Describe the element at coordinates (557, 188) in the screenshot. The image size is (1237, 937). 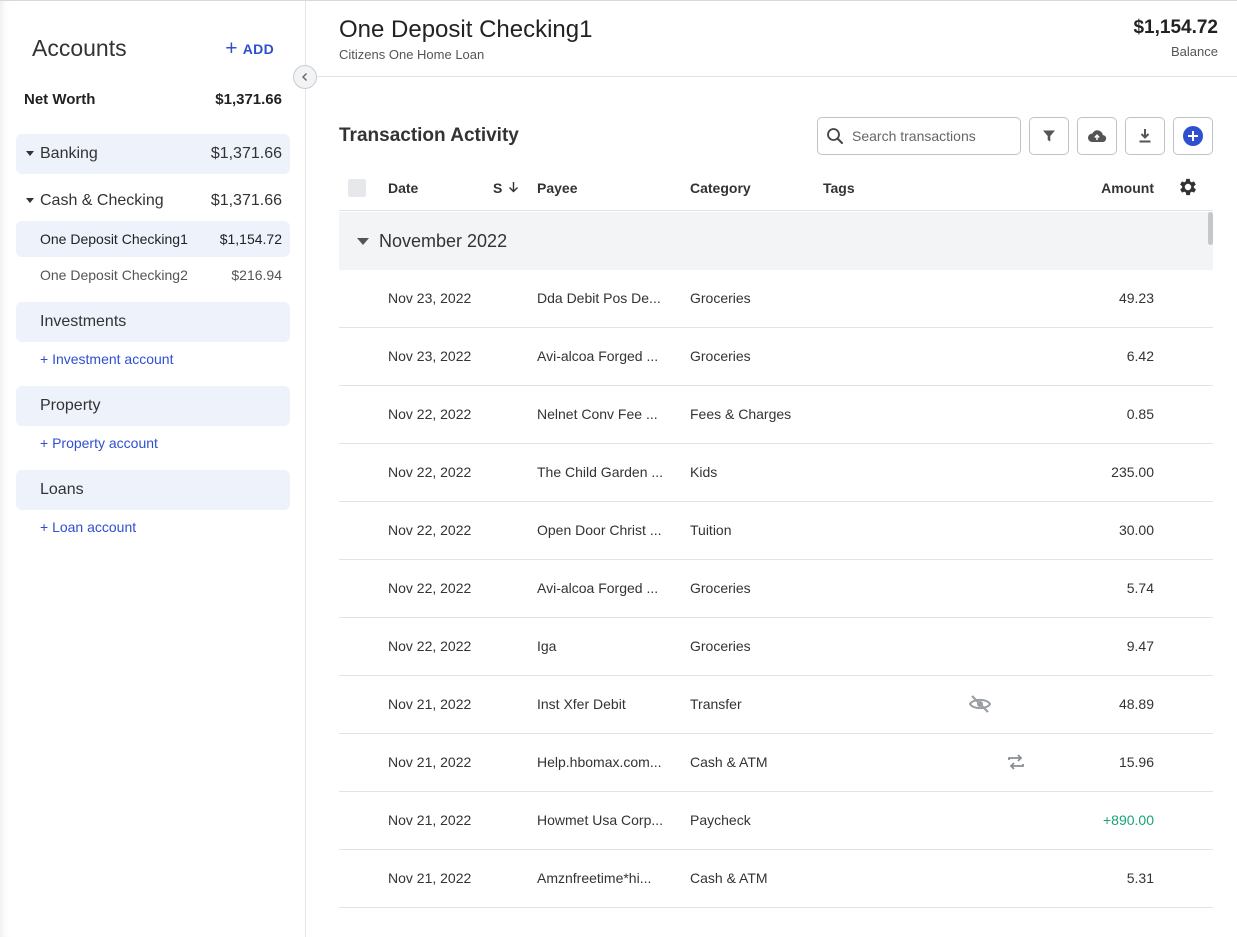
I see `col-payee: Payee` at that location.